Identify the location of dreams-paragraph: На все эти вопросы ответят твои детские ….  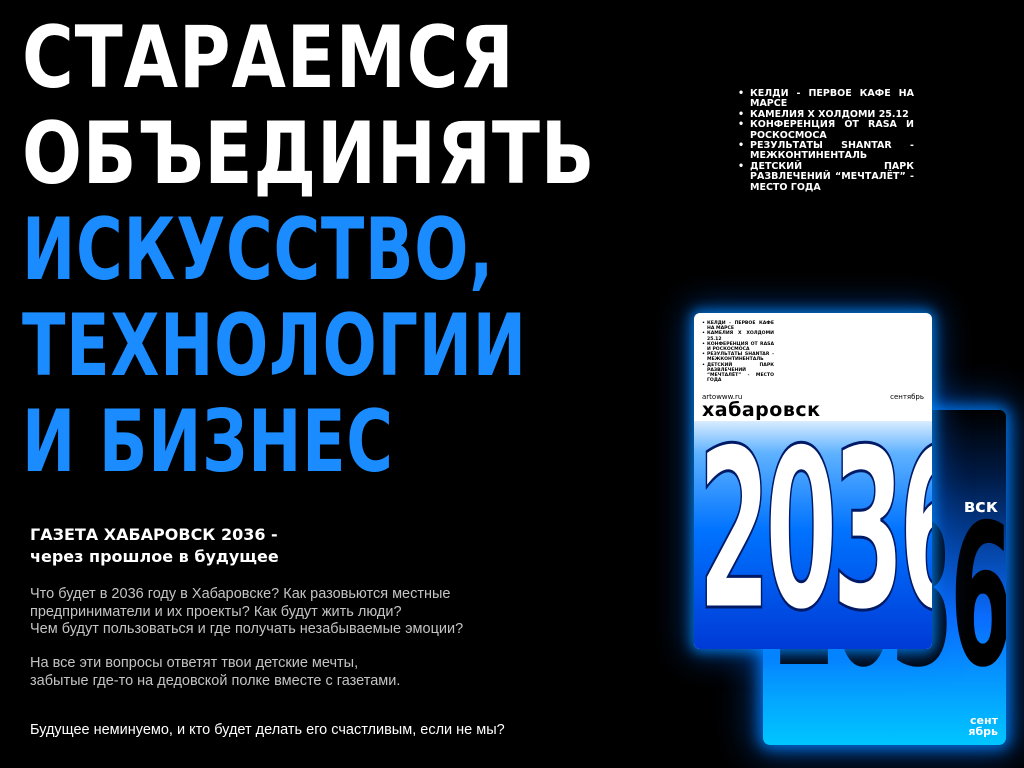
(215, 672).